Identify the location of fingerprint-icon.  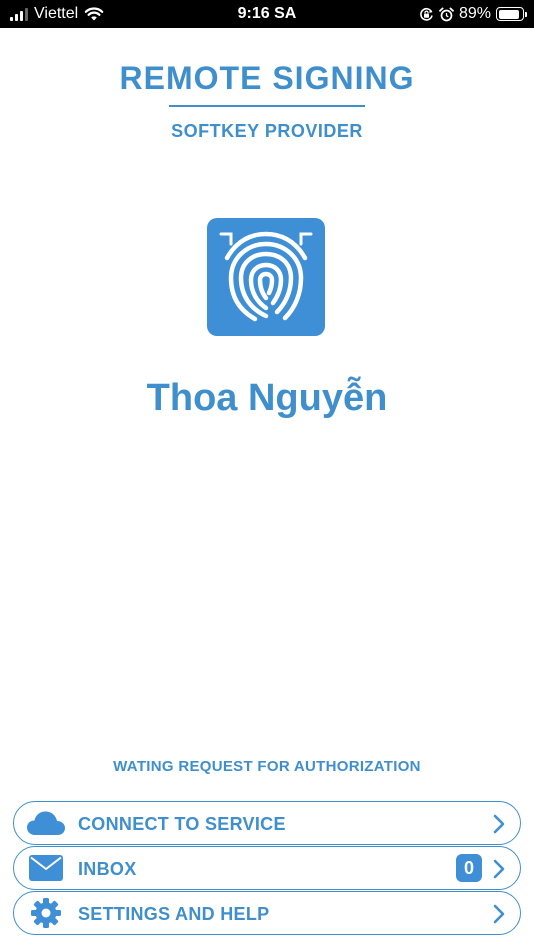
(266, 276).